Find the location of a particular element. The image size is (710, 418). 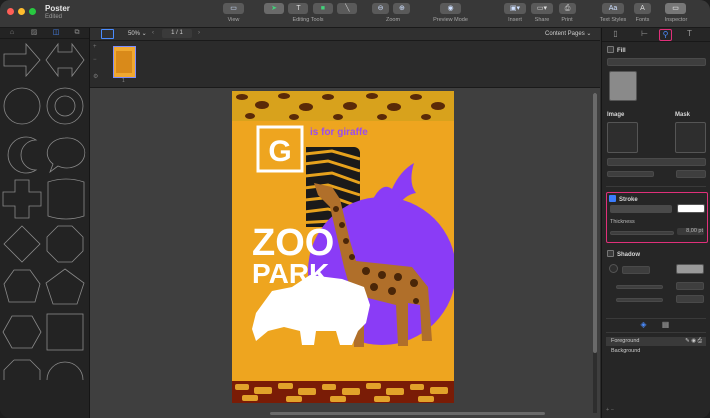

line-icon: ╲ is located at coordinates (347, 8).